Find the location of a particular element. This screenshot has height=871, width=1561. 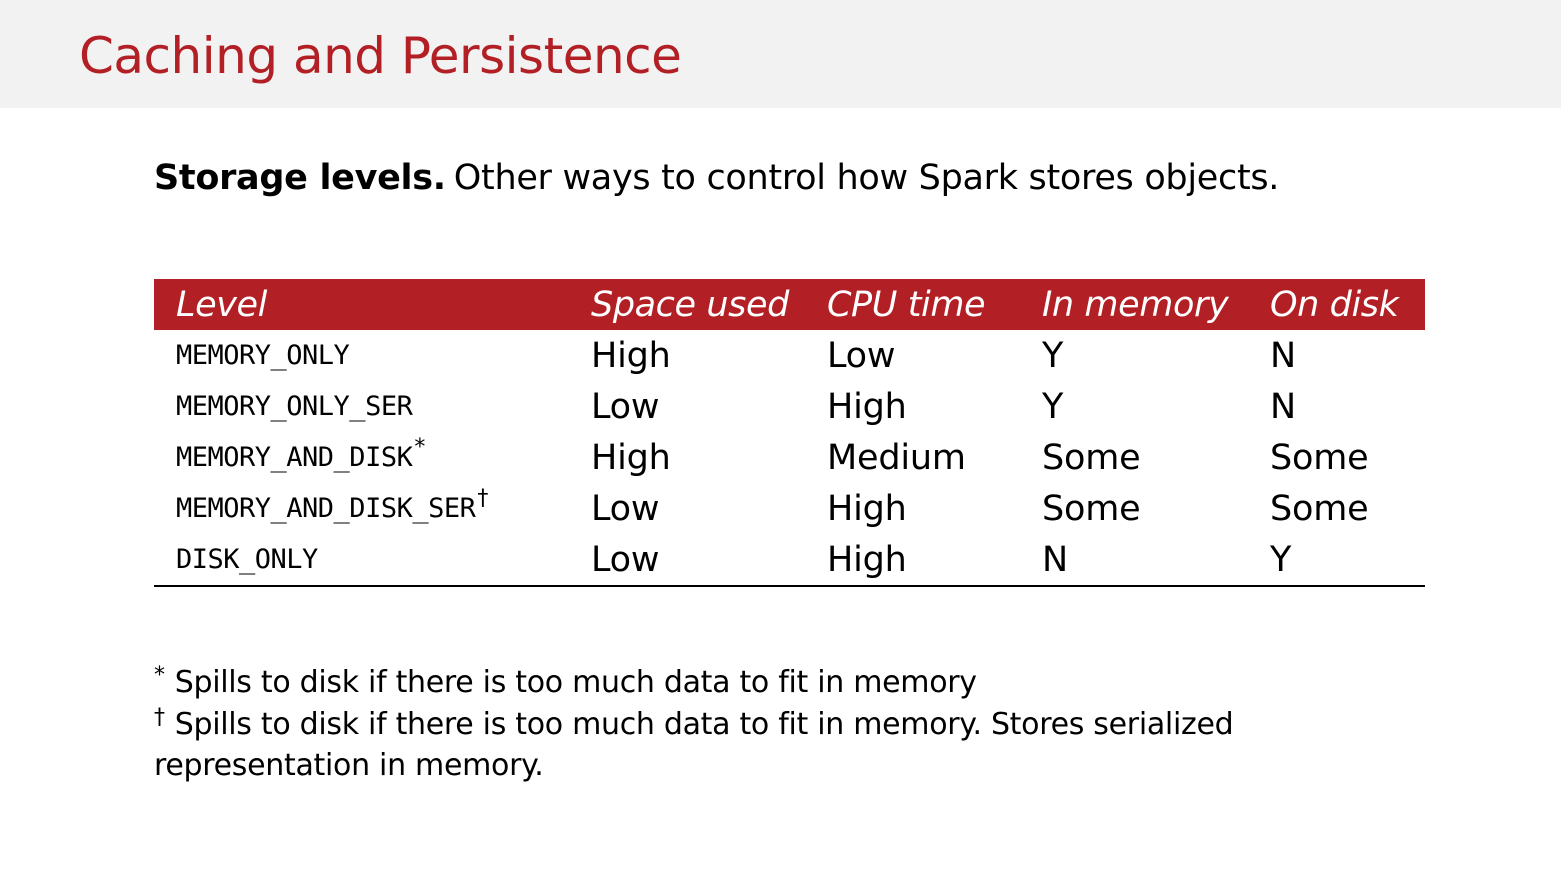

footnote-star-mark: * is located at coordinates (159, 675).